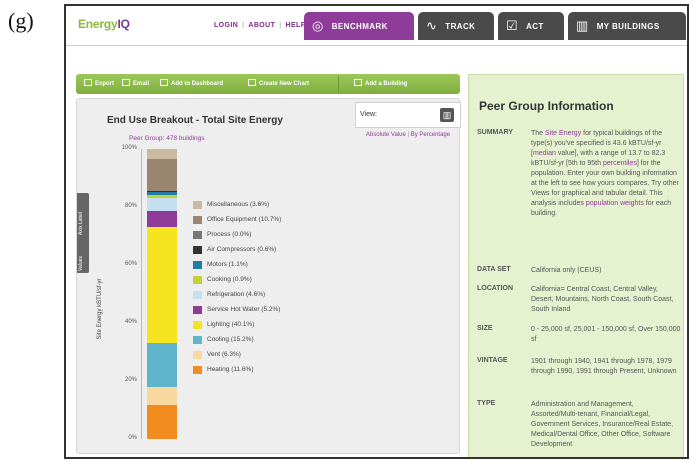 The width and height of the screenshot is (699, 461). Describe the element at coordinates (227, 264) in the screenshot. I see `legend-label: Motors (1.1%)` at that location.